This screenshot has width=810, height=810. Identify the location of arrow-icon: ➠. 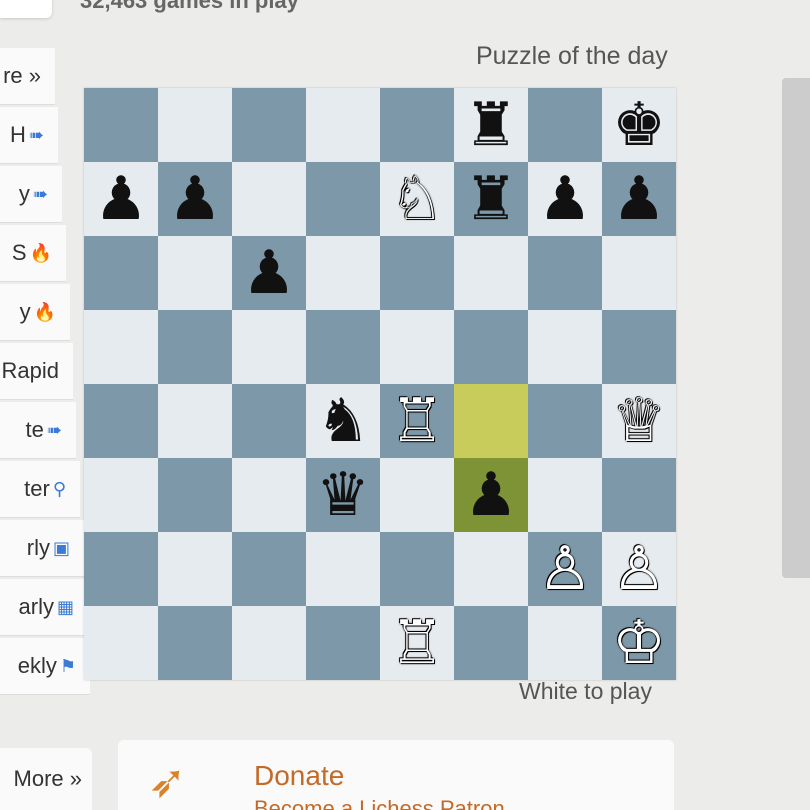
(40, 193).